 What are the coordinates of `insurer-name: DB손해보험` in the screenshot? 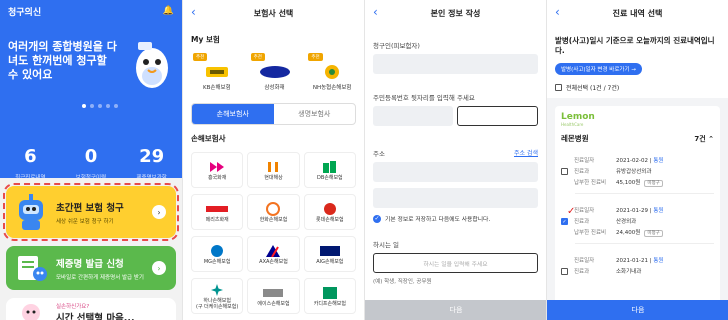 It's located at (329, 178).